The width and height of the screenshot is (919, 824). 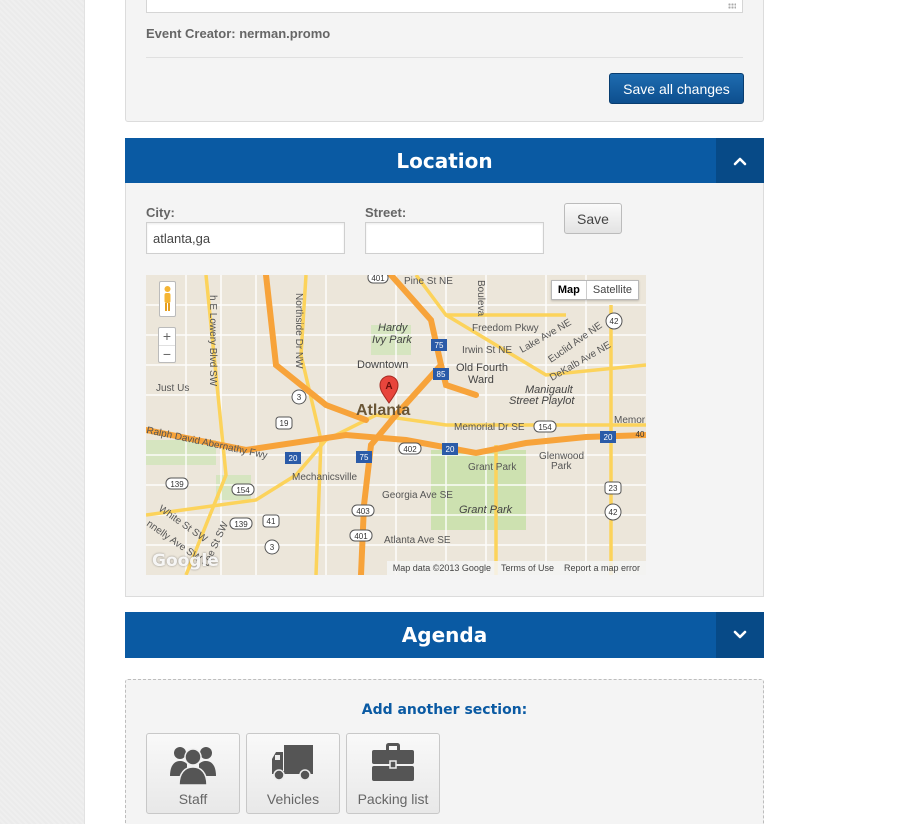 I want to click on map-type-control: Map Satellite, so click(x=594, y=290).